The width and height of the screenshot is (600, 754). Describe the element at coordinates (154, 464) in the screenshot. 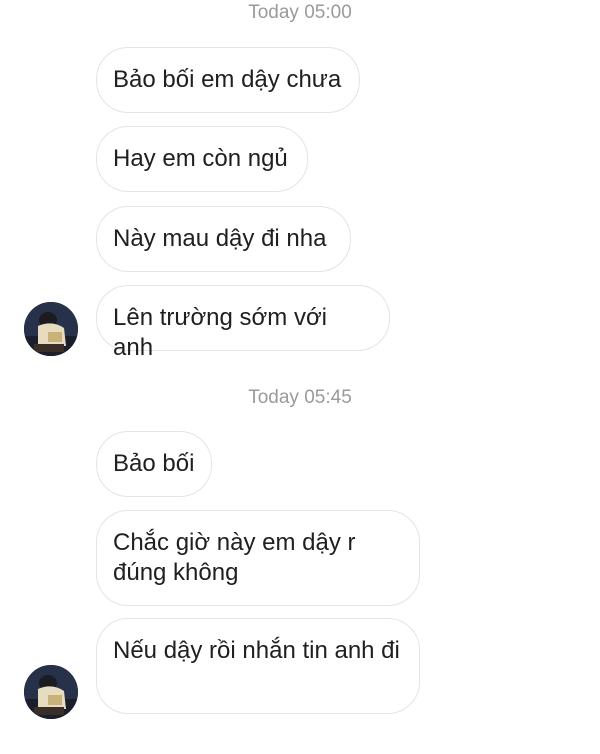

I see `message-bubble: Bảo bối` at that location.